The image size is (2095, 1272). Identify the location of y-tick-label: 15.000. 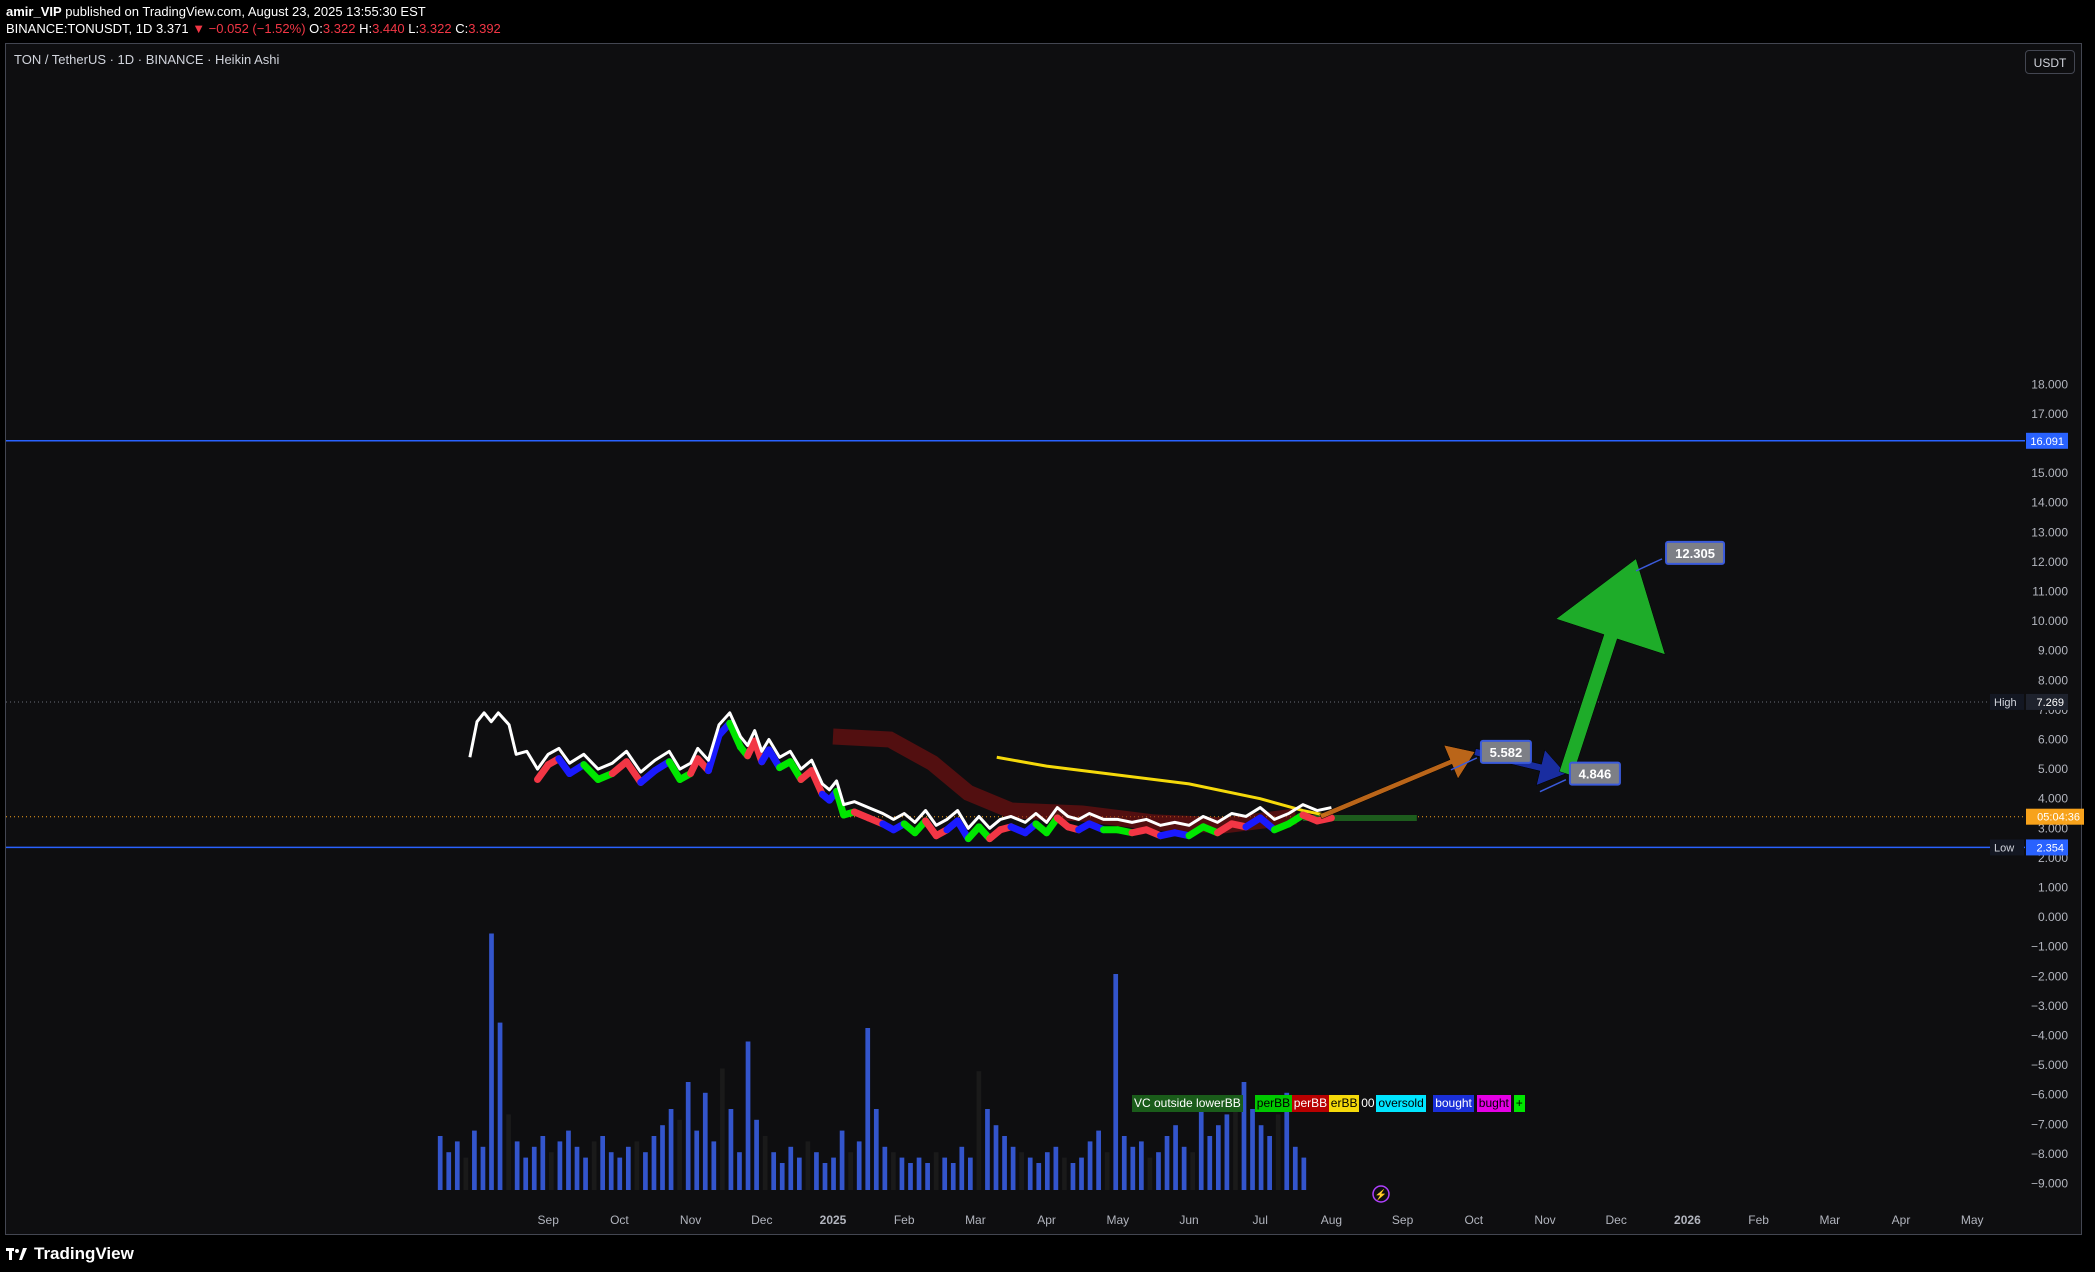
(2049, 473).